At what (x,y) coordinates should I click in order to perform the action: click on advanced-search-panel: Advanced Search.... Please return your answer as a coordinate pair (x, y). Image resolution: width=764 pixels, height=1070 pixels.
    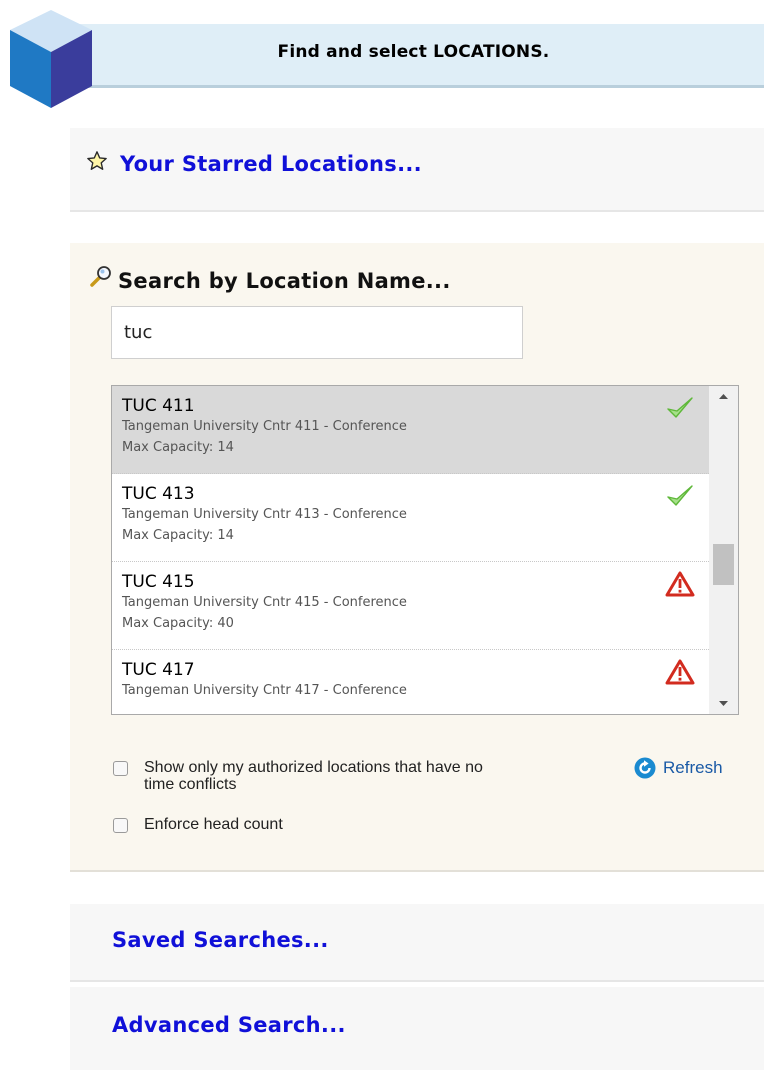
    Looking at the image, I should click on (417, 1028).